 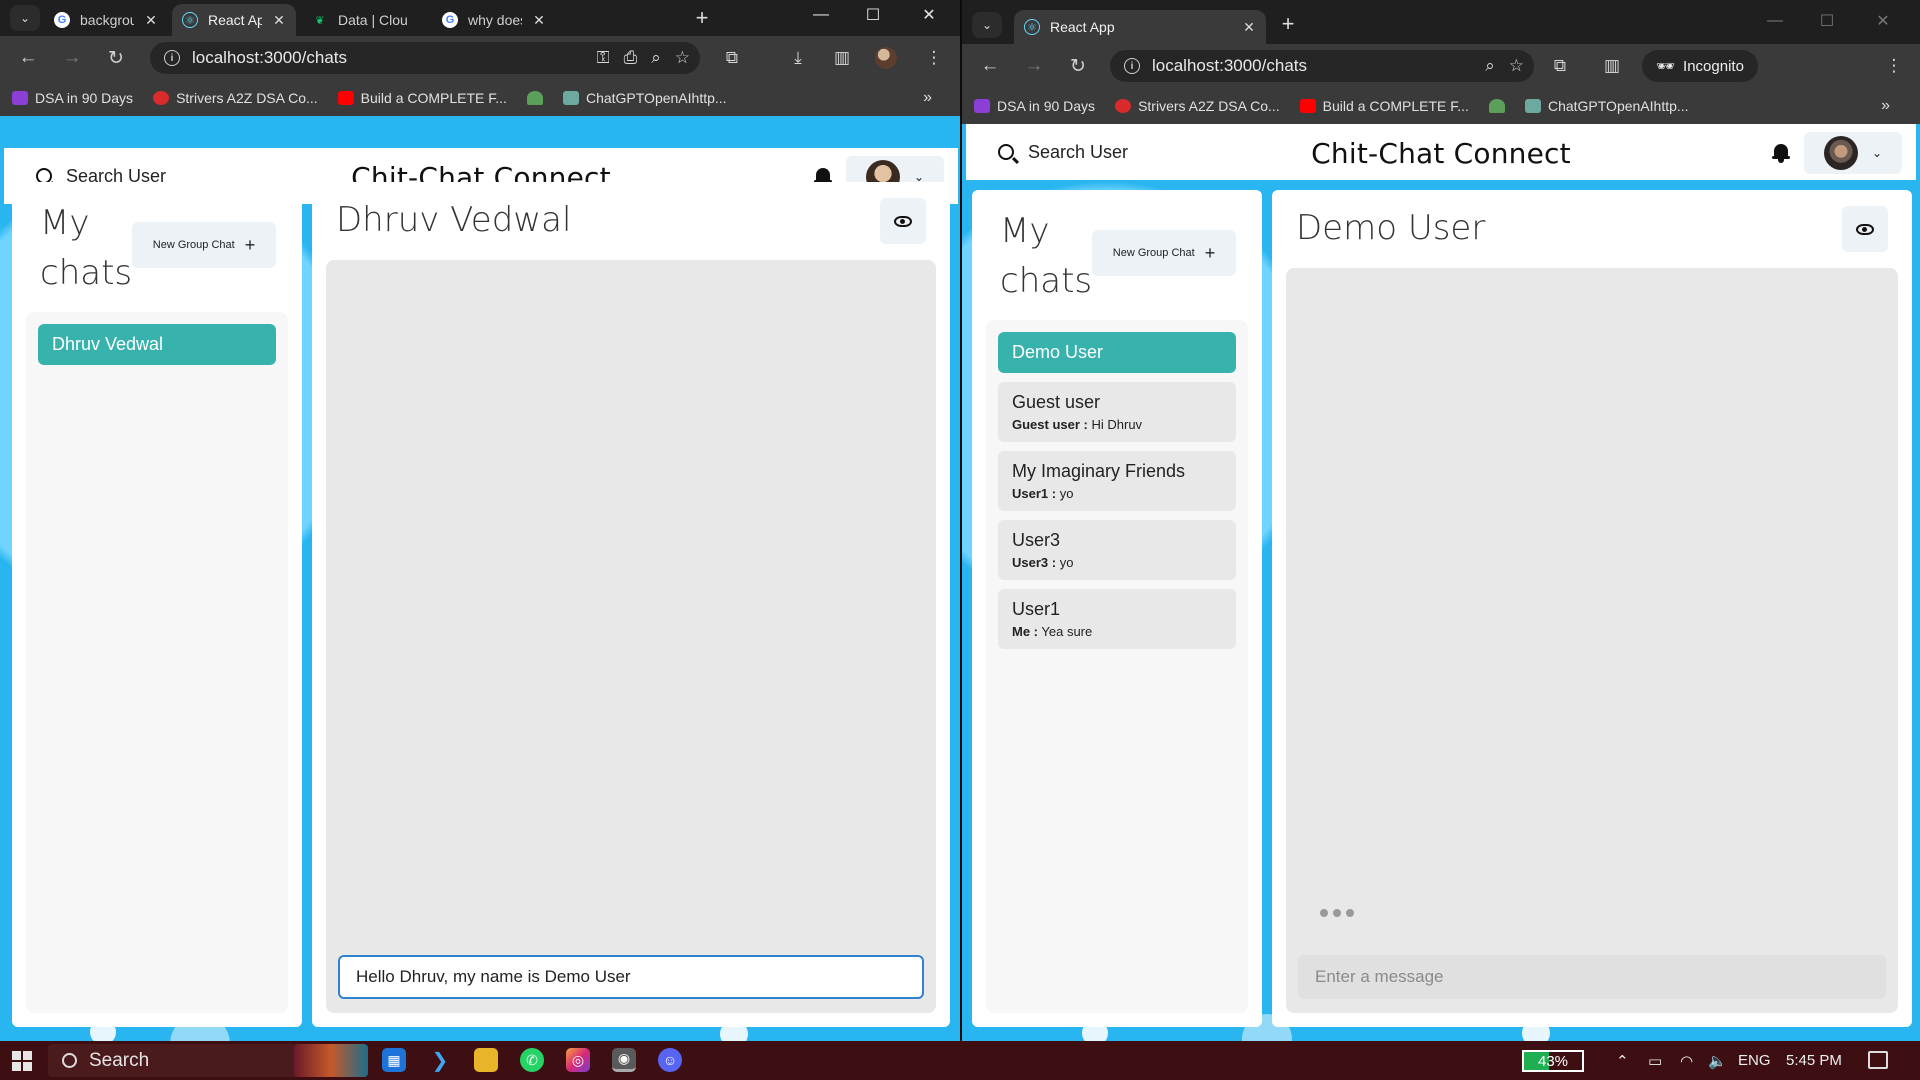 What do you see at coordinates (886, 58) in the screenshot?
I see `profile-avatar-icon` at bounding box center [886, 58].